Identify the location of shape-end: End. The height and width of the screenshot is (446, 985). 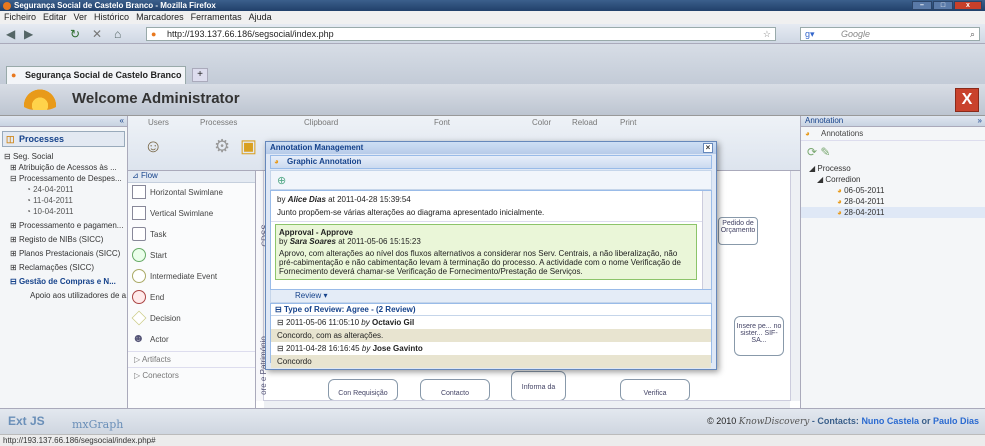
(191, 298).